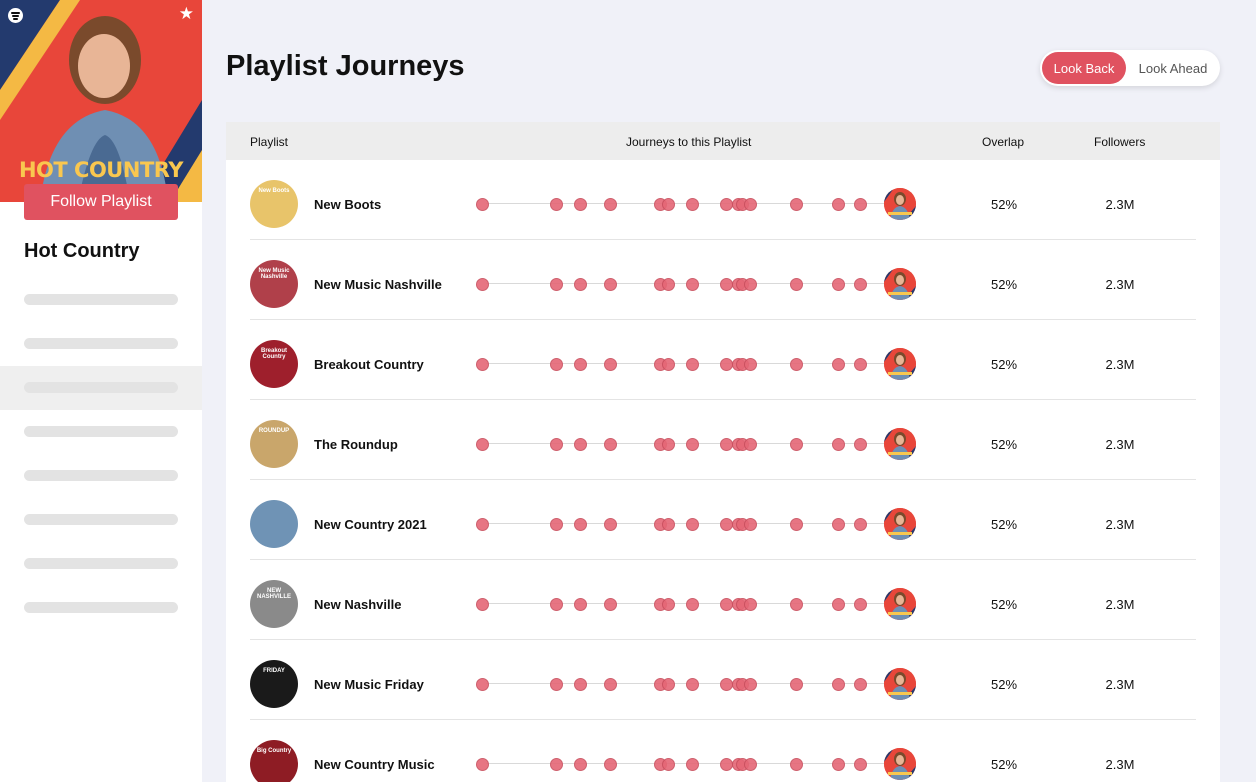 This screenshot has width=1256, height=782. I want to click on playlist-name: New Music Friday, so click(369, 684).